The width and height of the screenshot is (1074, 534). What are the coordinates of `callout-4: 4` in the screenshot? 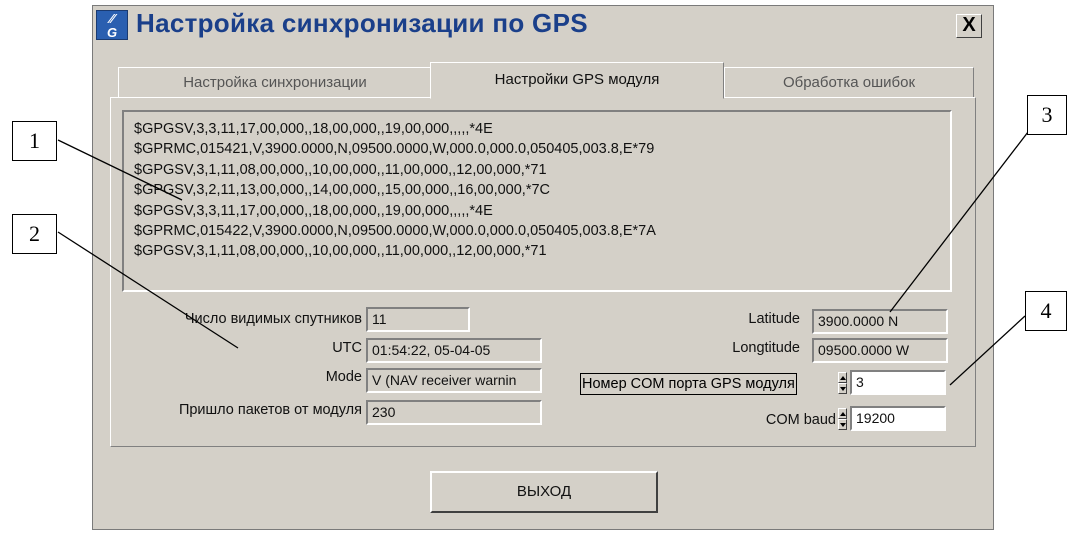 It's located at (1046, 311).